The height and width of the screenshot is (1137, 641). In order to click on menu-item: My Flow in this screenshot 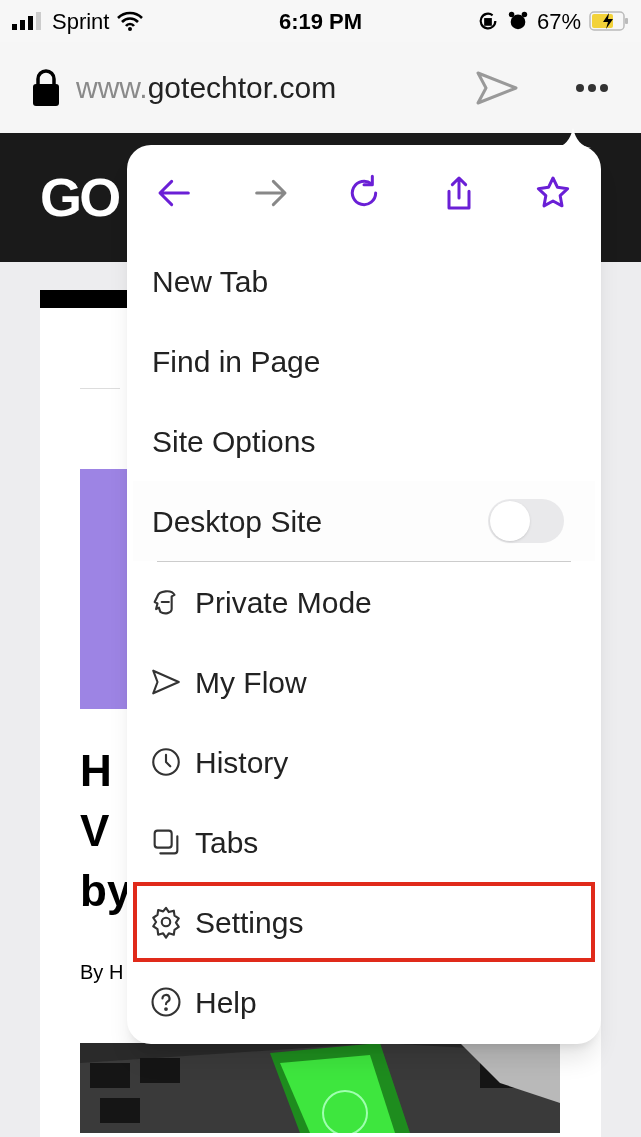, I will do `click(364, 682)`.